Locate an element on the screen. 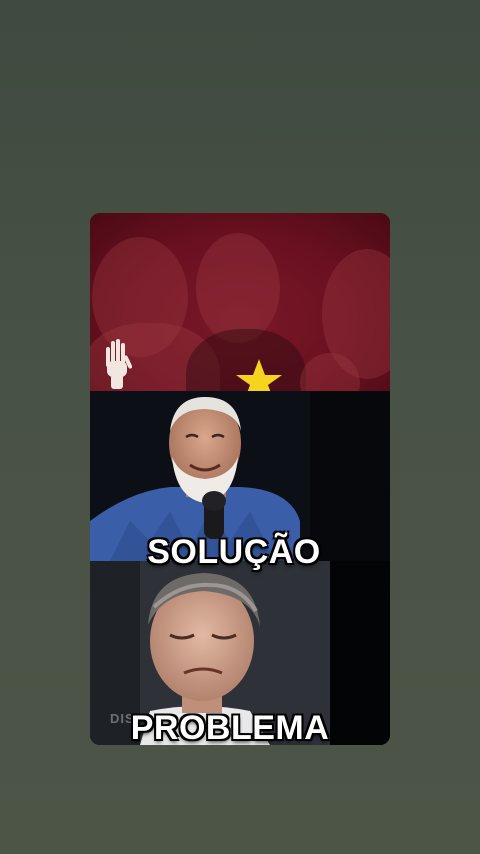 The image size is (480, 854). raised-hand-icon is located at coordinates (119, 364).